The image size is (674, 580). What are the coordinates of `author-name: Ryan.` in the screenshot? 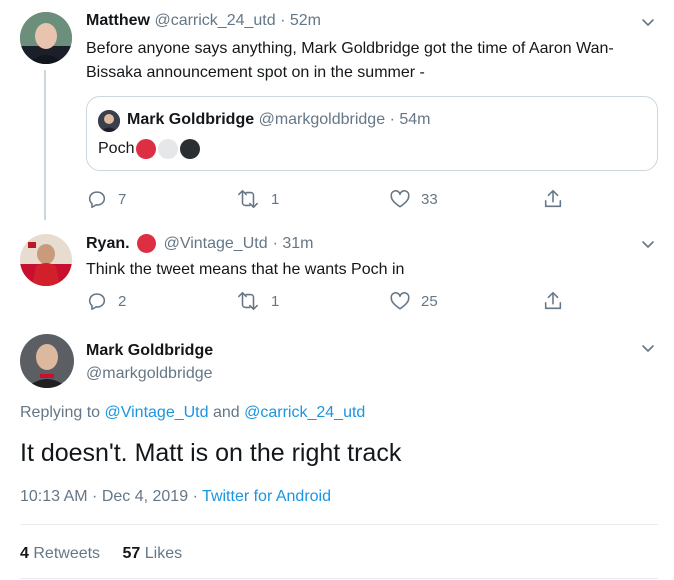 It's located at (108, 244).